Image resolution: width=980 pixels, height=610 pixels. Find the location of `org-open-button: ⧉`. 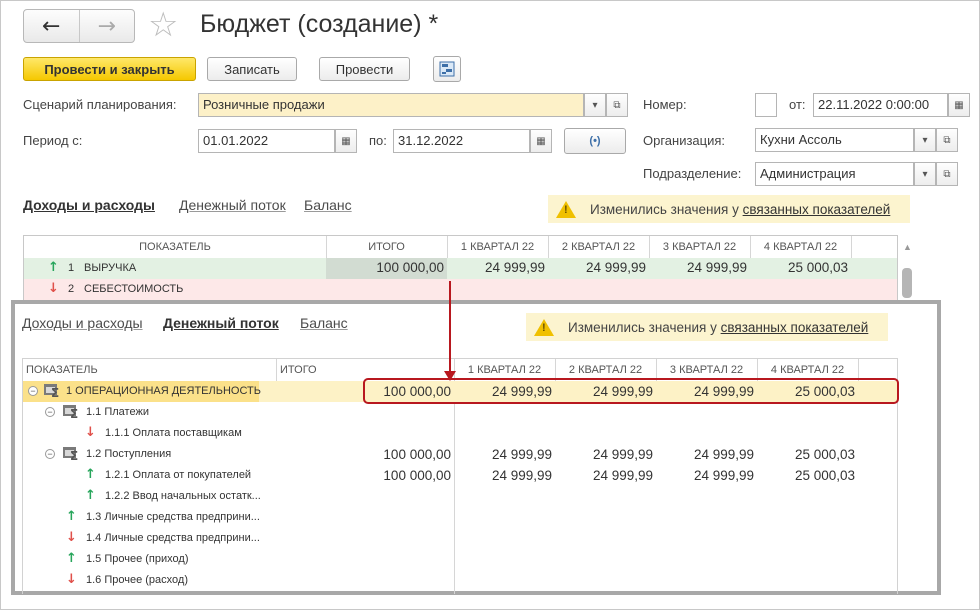

org-open-button: ⧉ is located at coordinates (947, 140).